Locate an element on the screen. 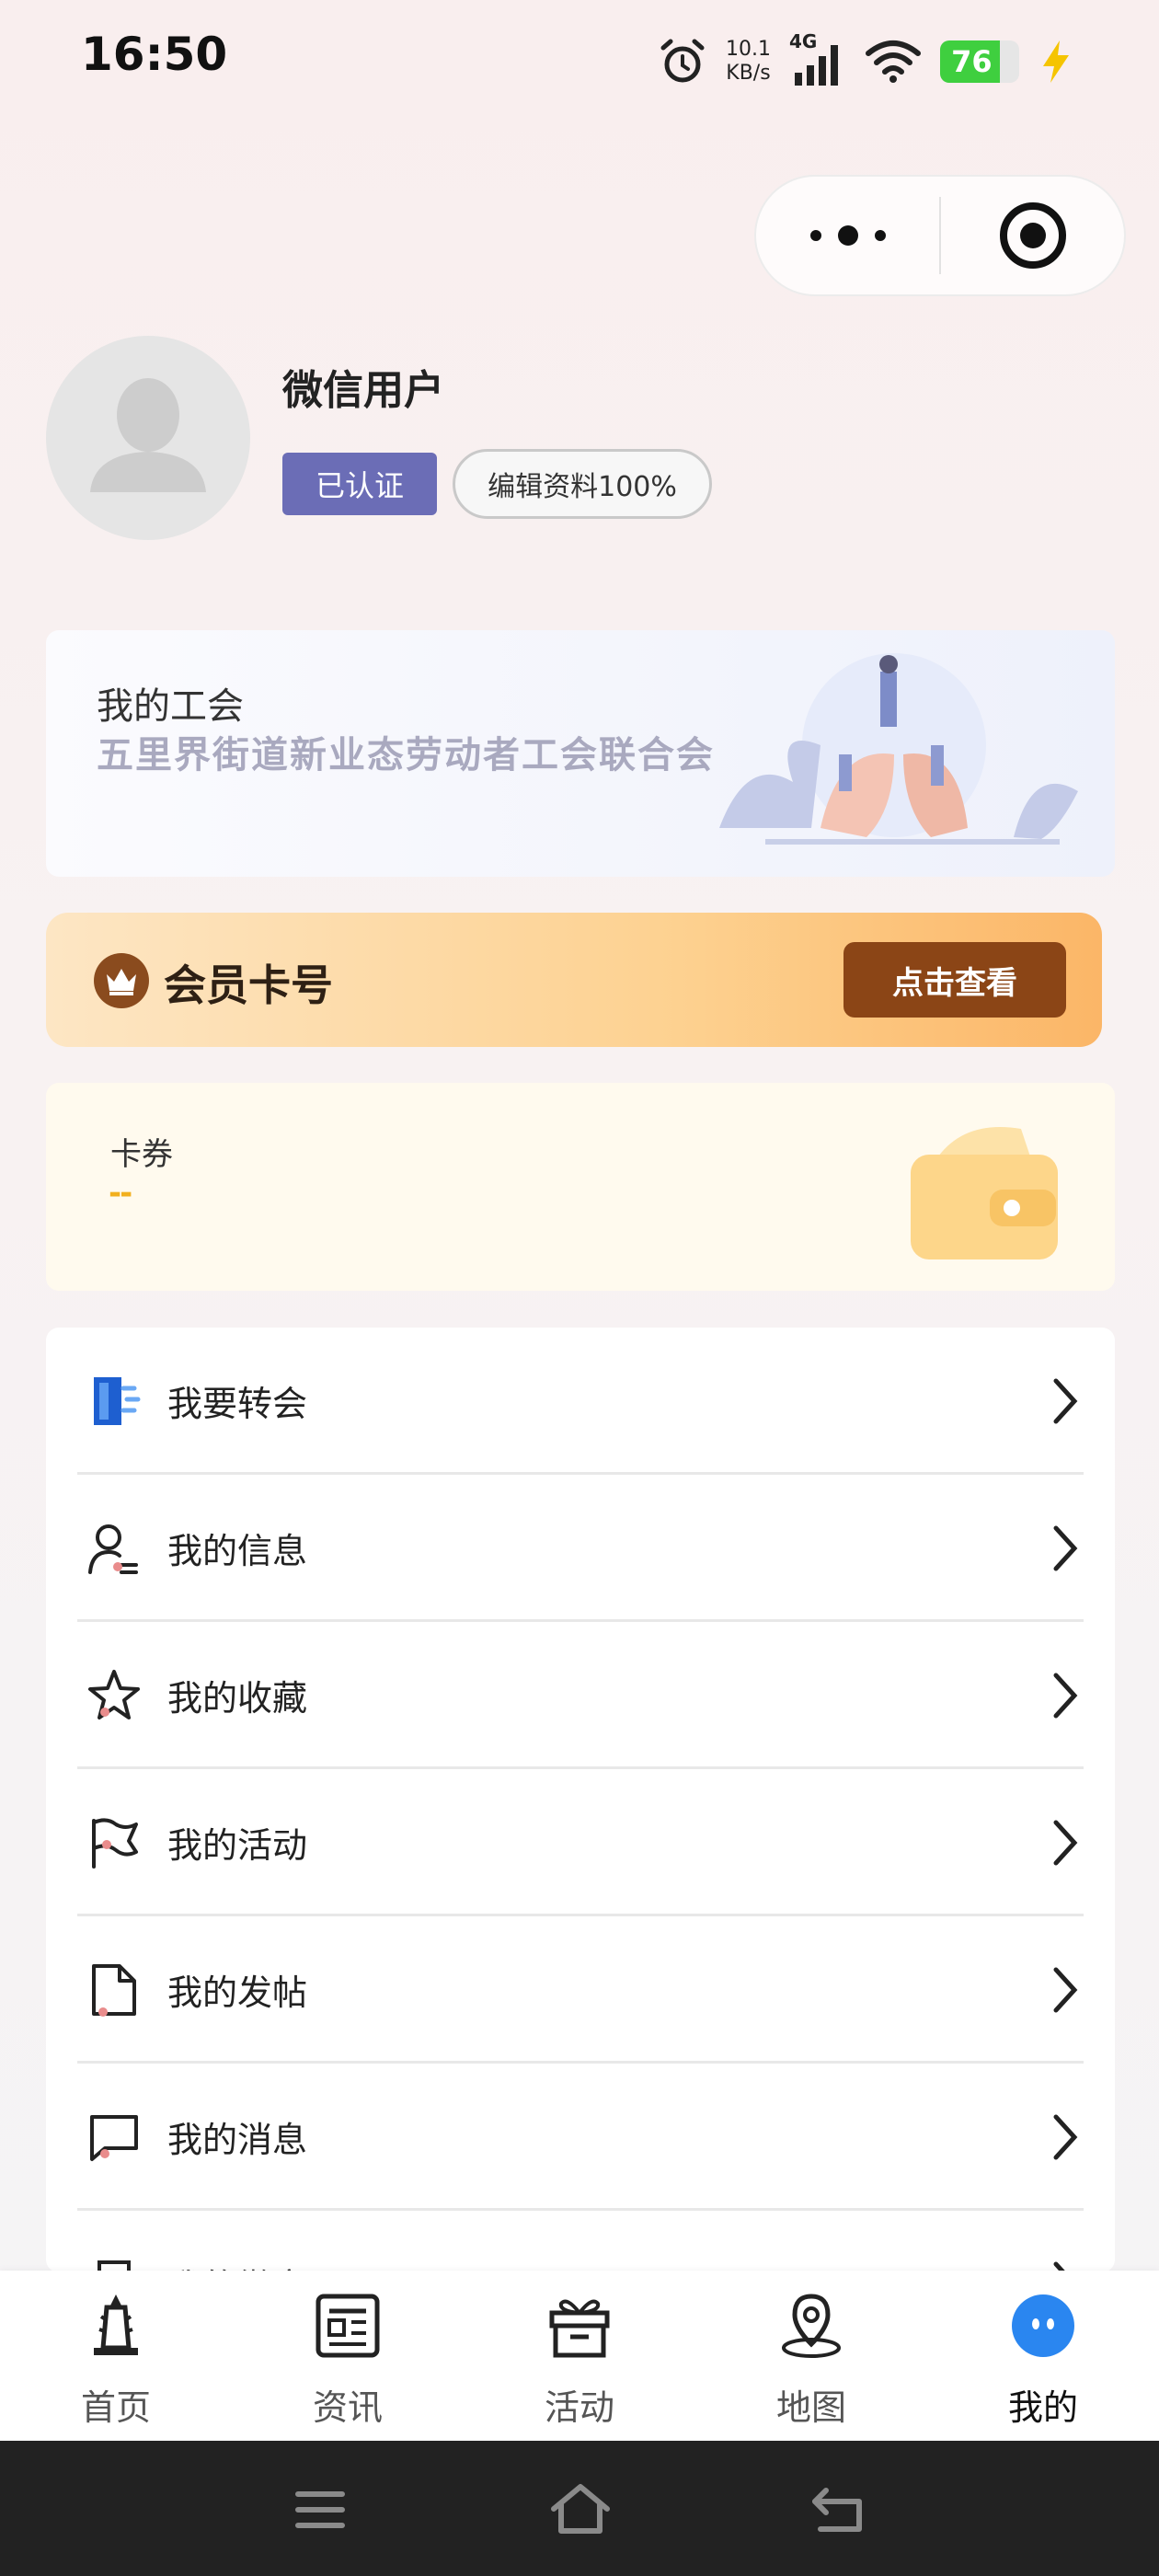 This screenshot has height=2576, width=1159. more-button is located at coordinates (847, 235).